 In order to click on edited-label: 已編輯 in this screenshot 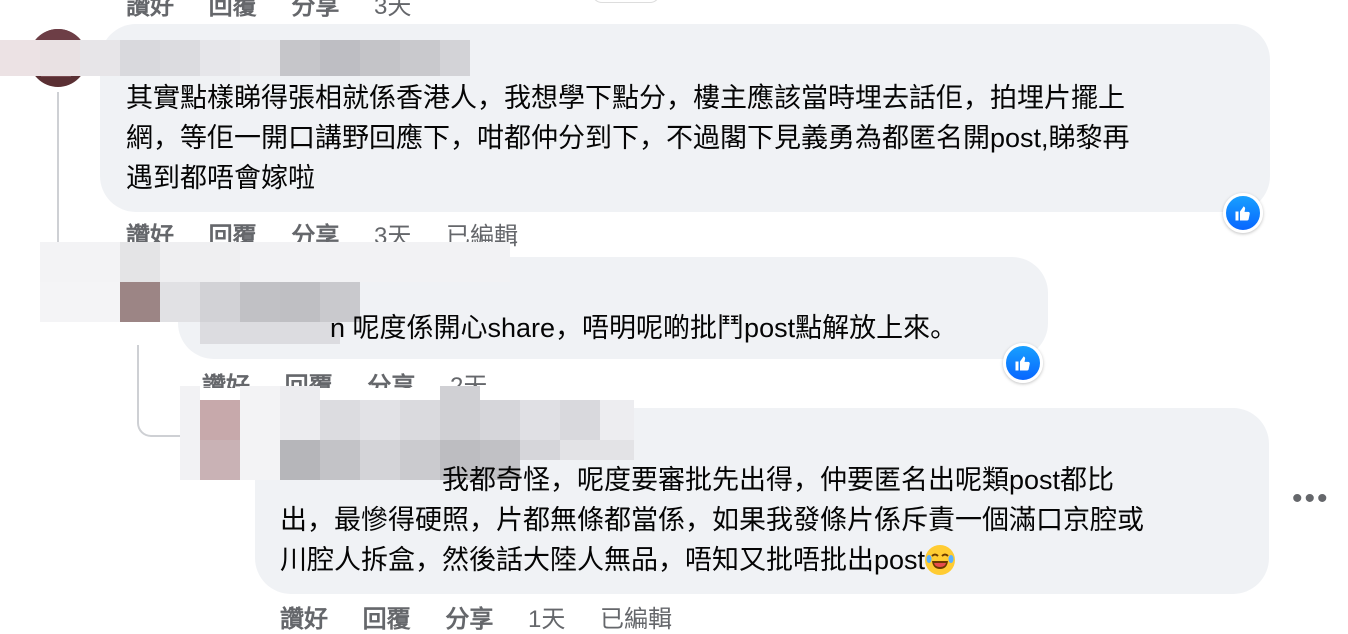, I will do `click(636, 619)`.